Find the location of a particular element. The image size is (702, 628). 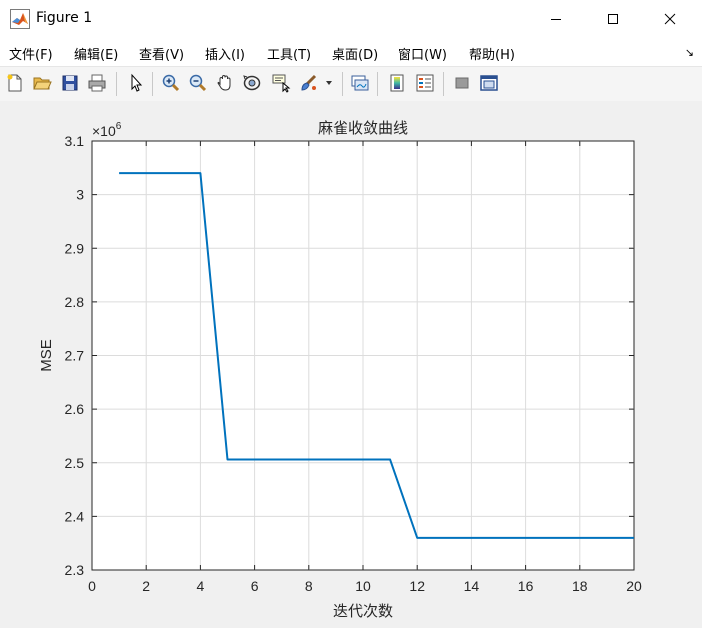

hand-icon is located at coordinates (224, 82).